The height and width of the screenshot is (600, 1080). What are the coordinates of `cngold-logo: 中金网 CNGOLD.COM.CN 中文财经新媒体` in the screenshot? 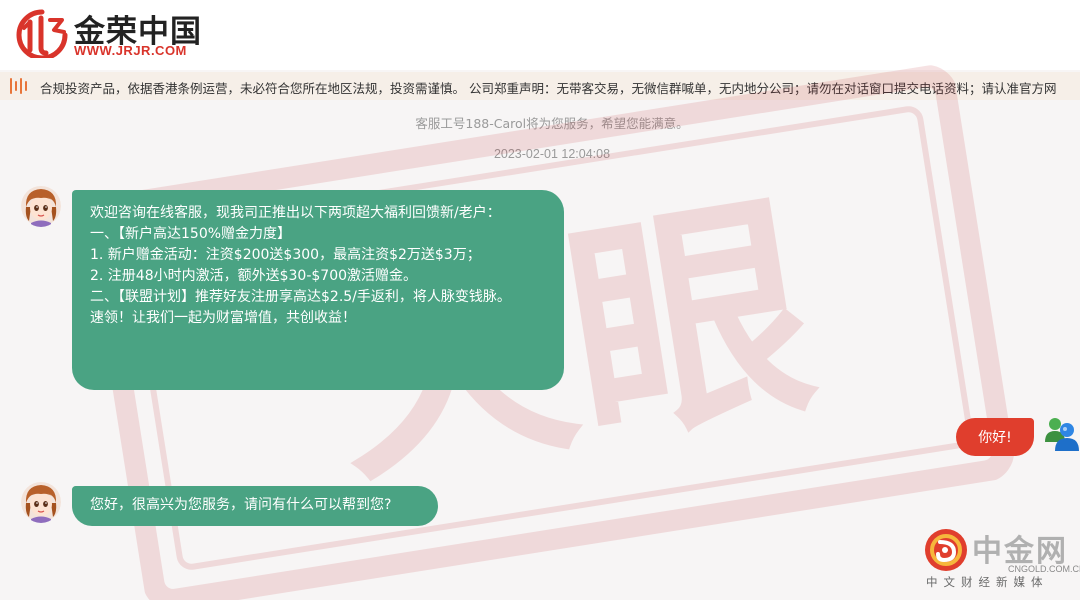 It's located at (1000, 558).